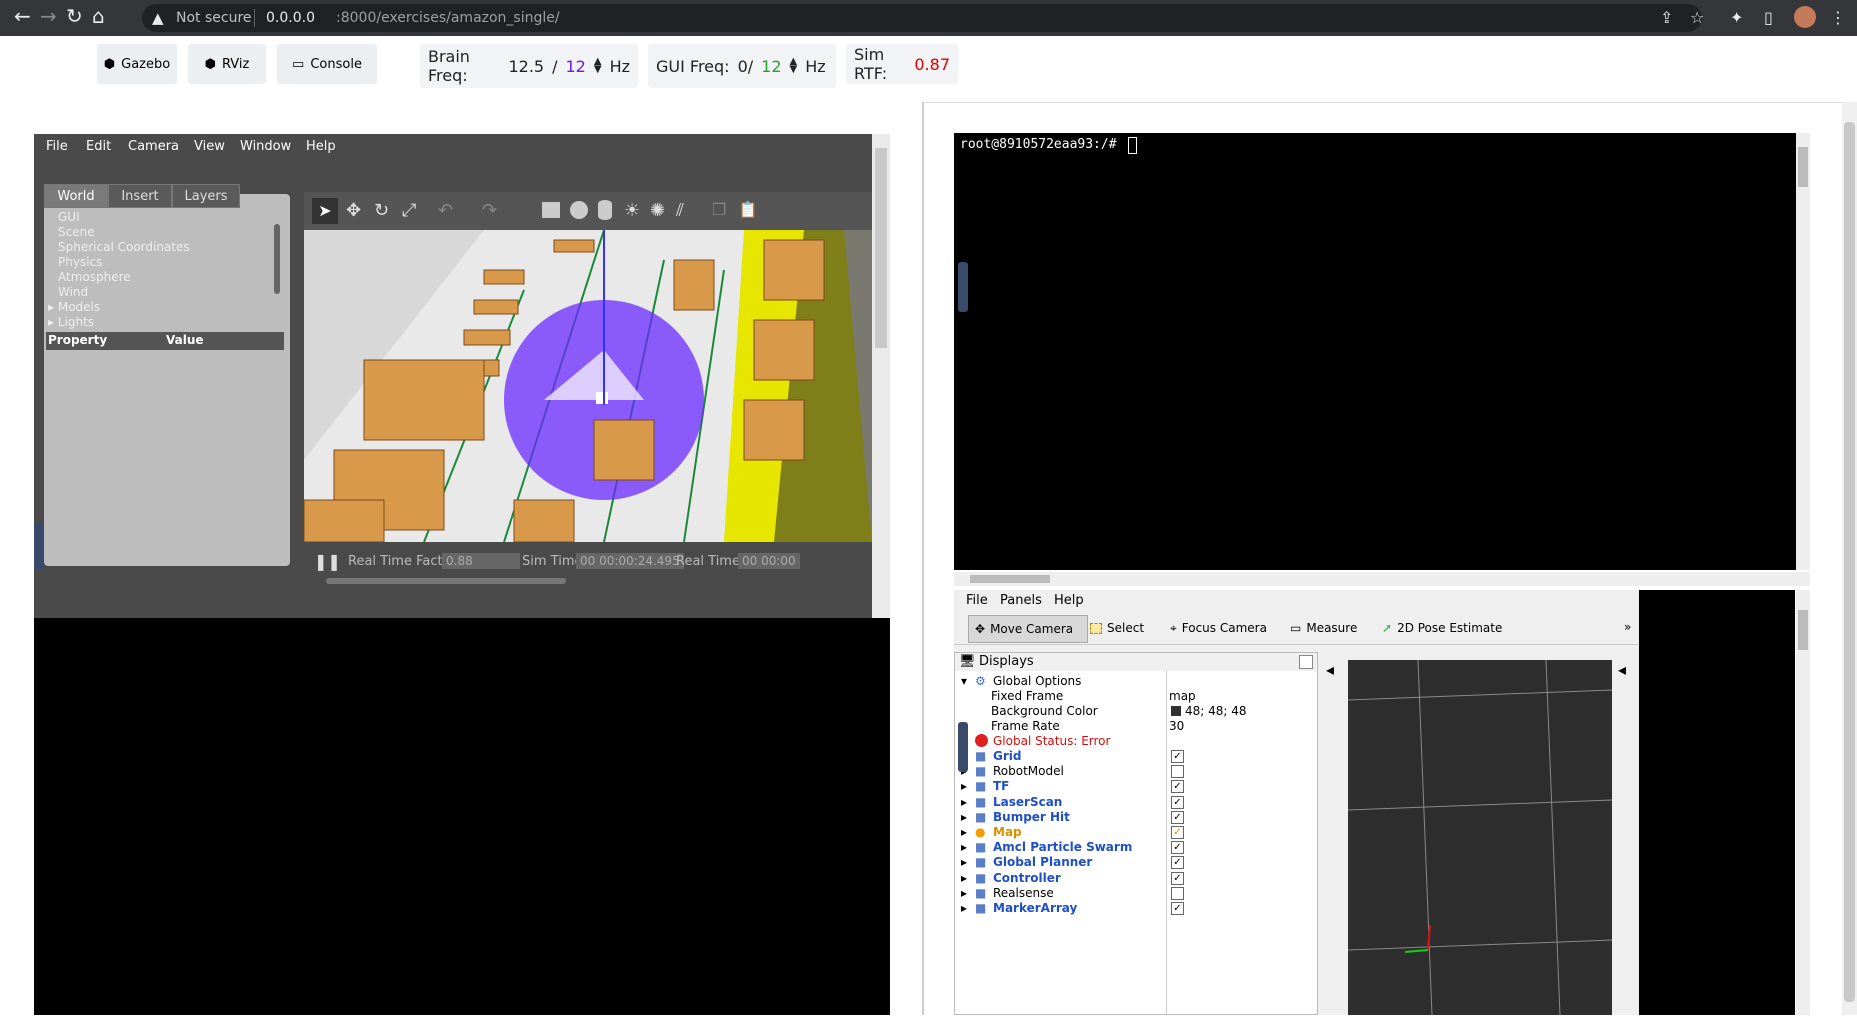 This screenshot has height=1019, width=1857. Describe the element at coordinates (881, 376) in the screenshot. I see `gazebo-scrollbar` at that location.